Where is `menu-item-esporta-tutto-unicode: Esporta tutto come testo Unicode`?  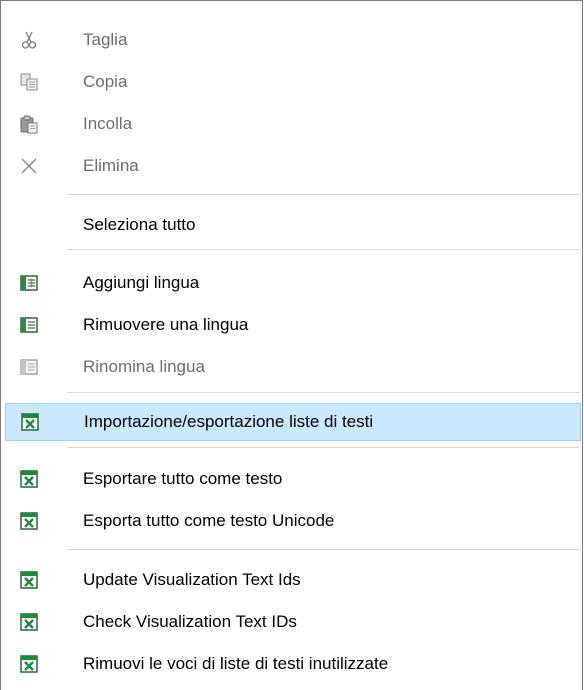 menu-item-esporta-tutto-unicode: Esporta tutto come testo Unicode is located at coordinates (293, 521).